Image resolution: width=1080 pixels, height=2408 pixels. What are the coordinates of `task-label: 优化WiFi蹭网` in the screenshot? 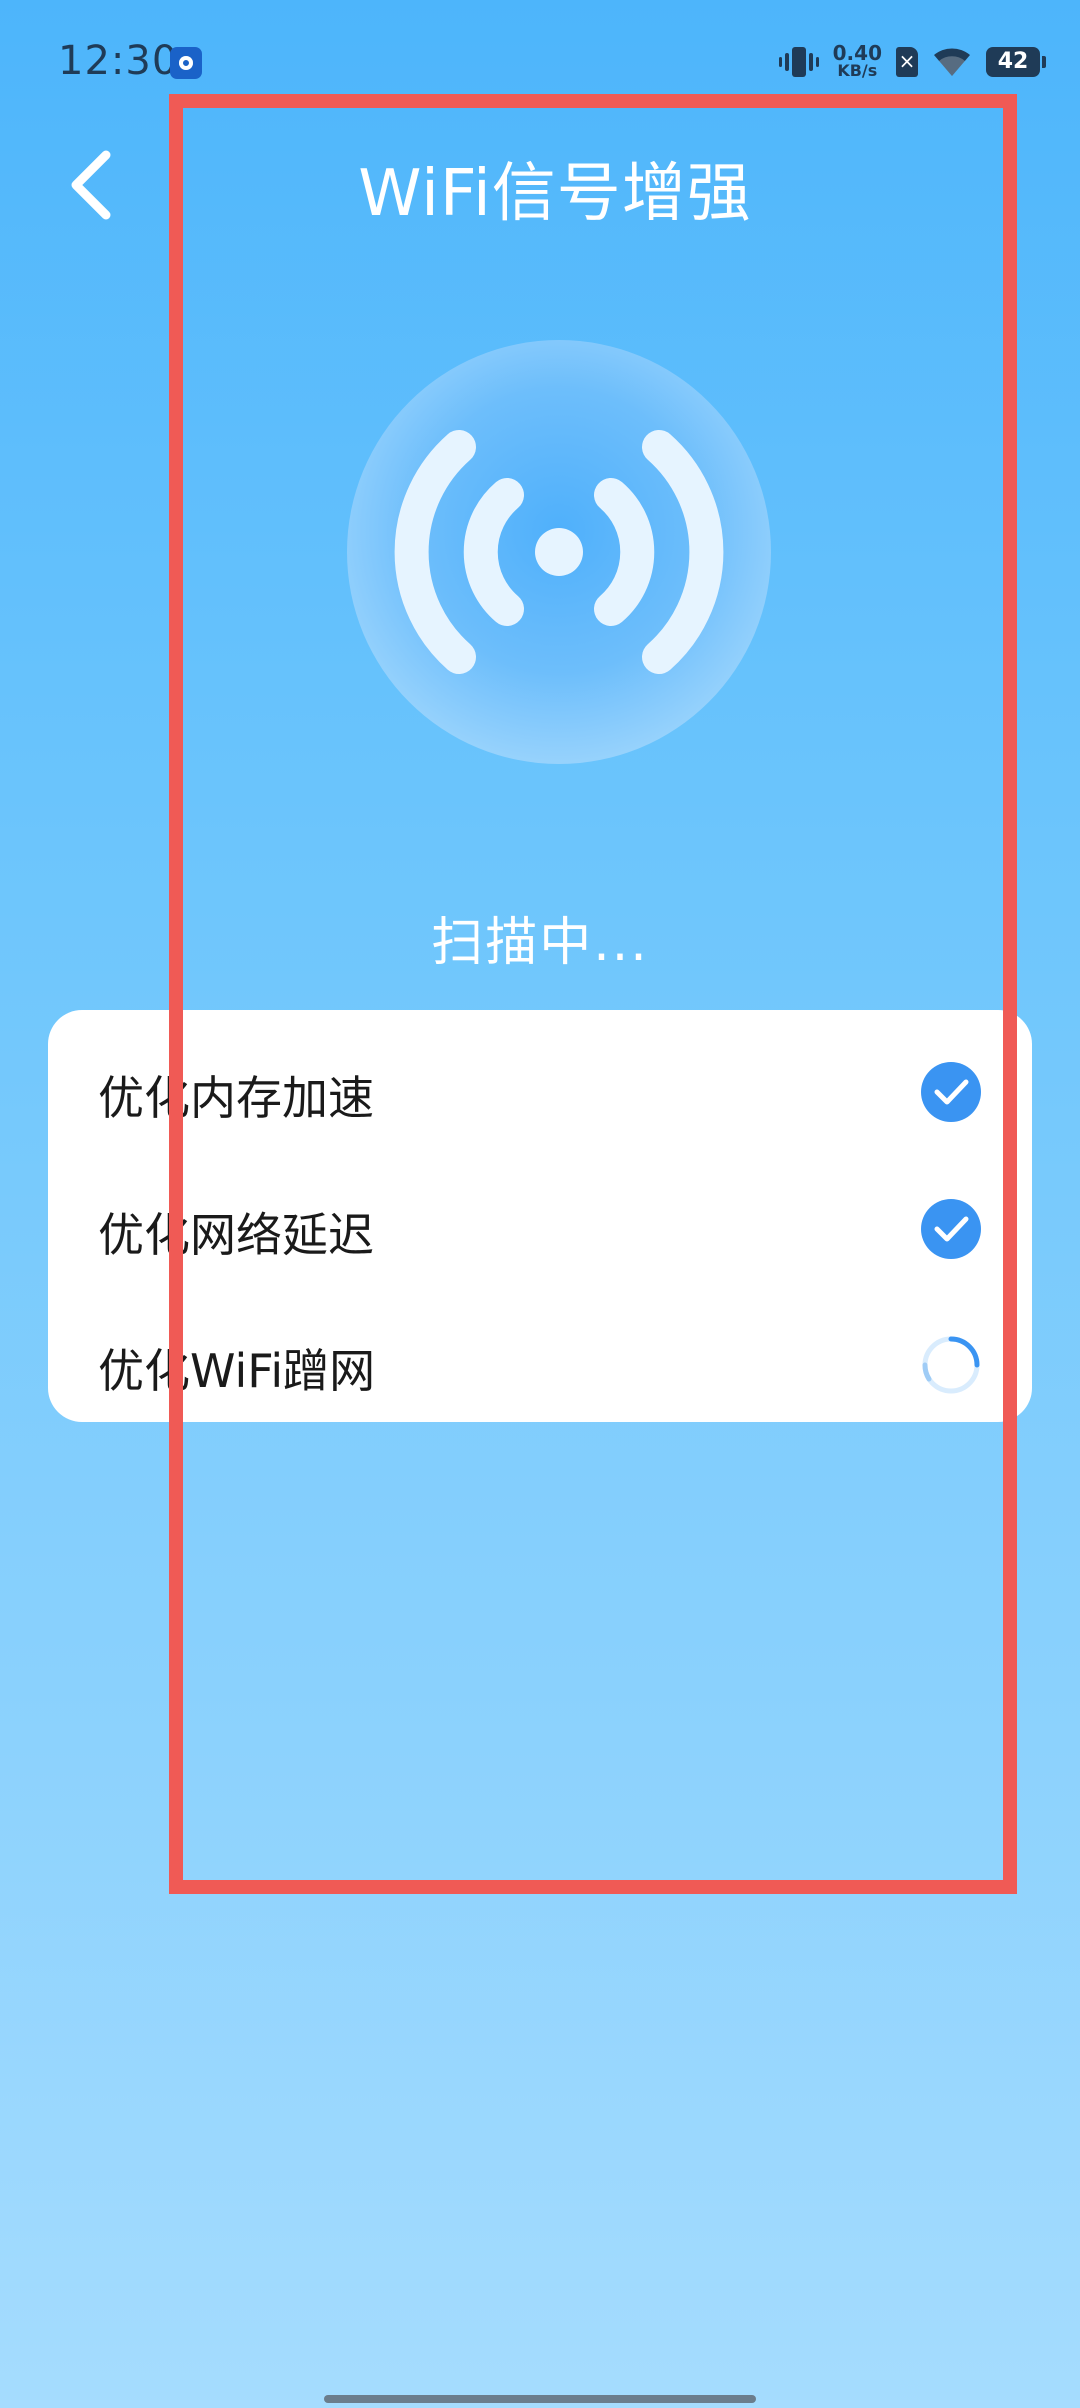 It's located at (237, 1371).